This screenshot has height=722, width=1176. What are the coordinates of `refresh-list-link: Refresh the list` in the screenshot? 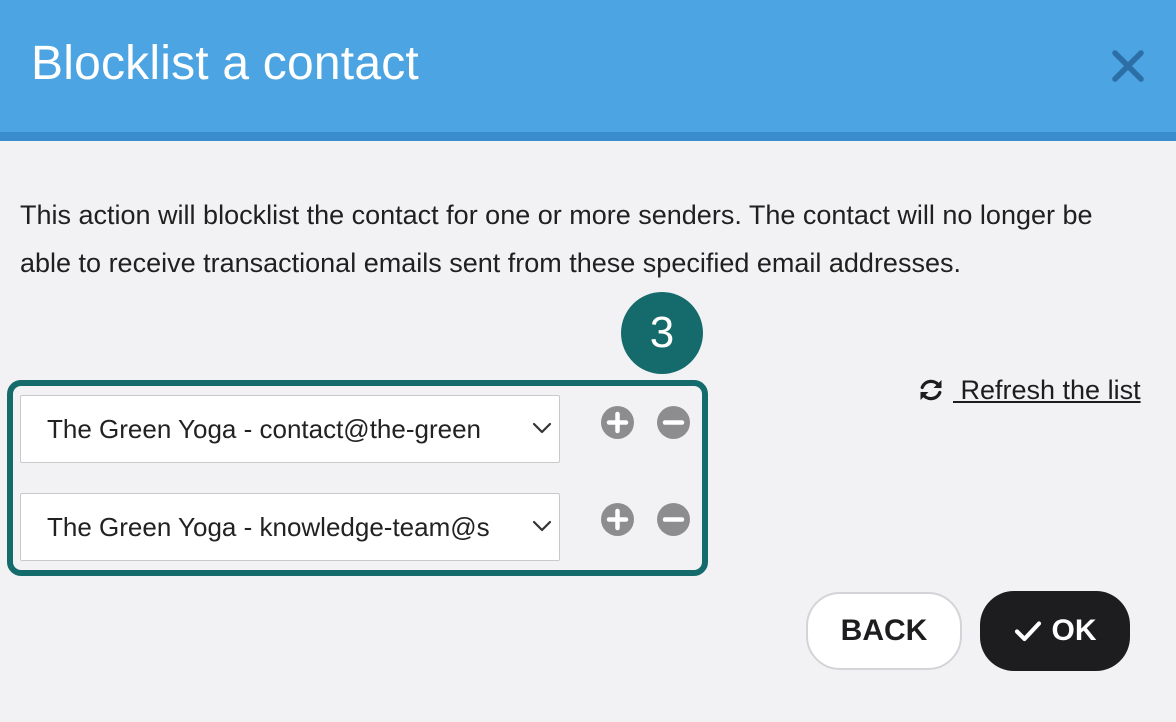 It's located at (1029, 390).